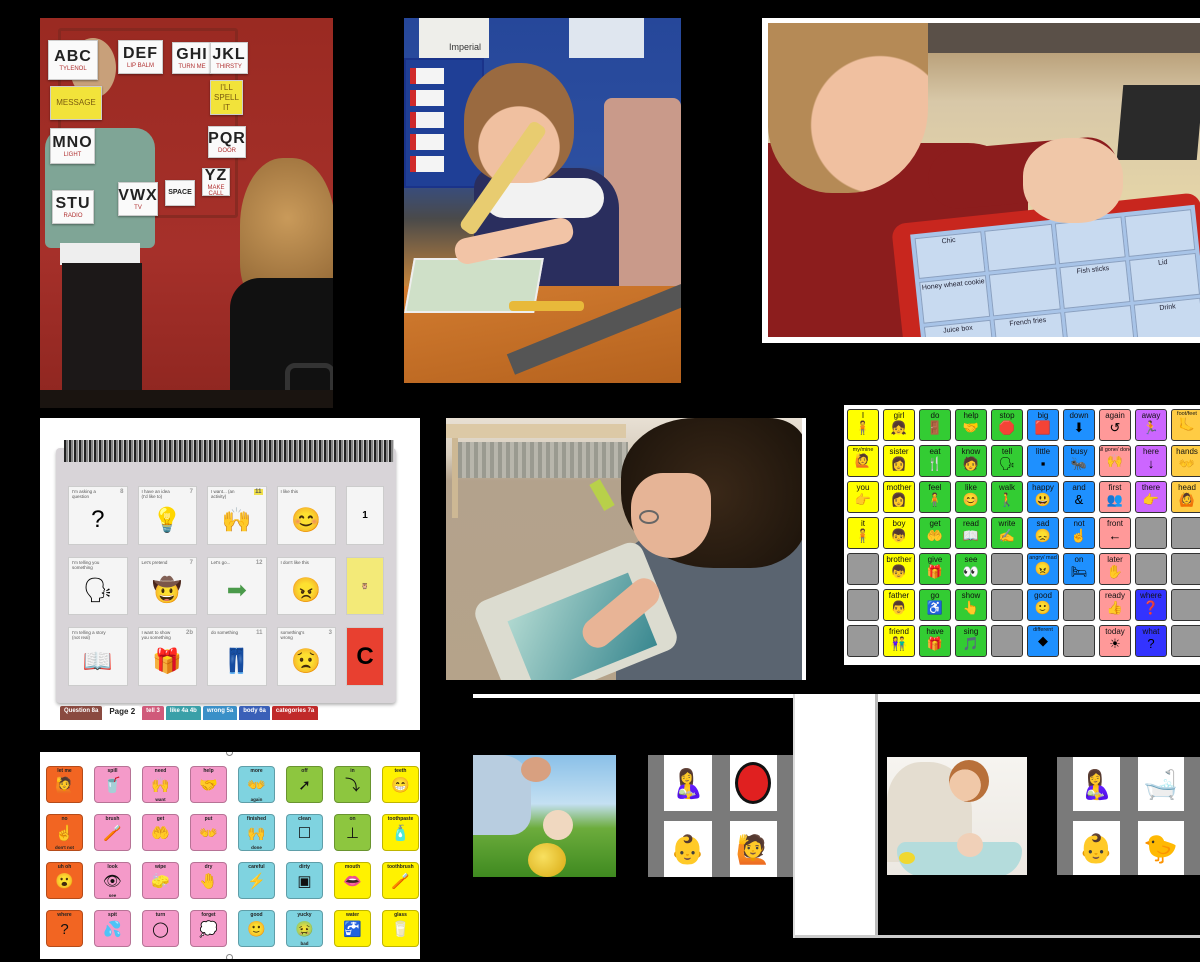 The width and height of the screenshot is (1200, 962). What do you see at coordinates (254, 713) in the screenshot?
I see `section-tab: body 6a` at bounding box center [254, 713].